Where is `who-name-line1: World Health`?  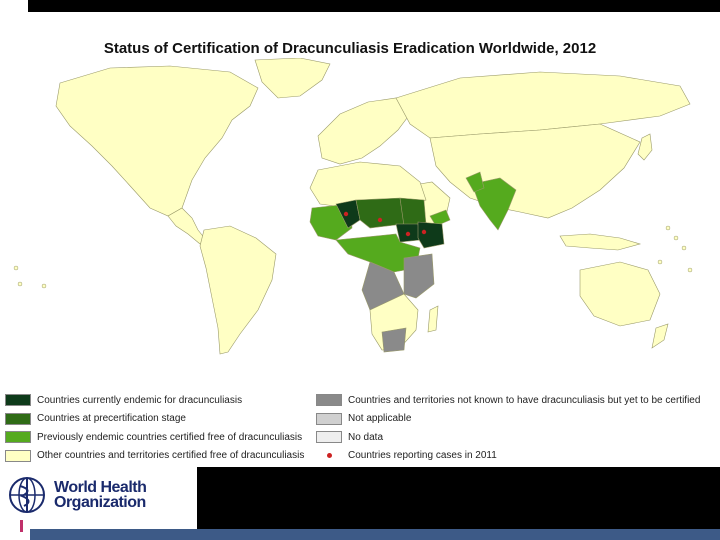
who-name-line1: World Health is located at coordinates (100, 487).